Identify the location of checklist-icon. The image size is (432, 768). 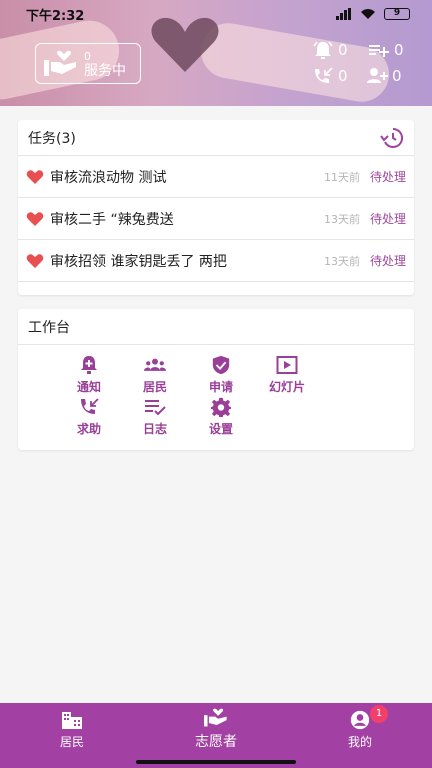
(155, 408).